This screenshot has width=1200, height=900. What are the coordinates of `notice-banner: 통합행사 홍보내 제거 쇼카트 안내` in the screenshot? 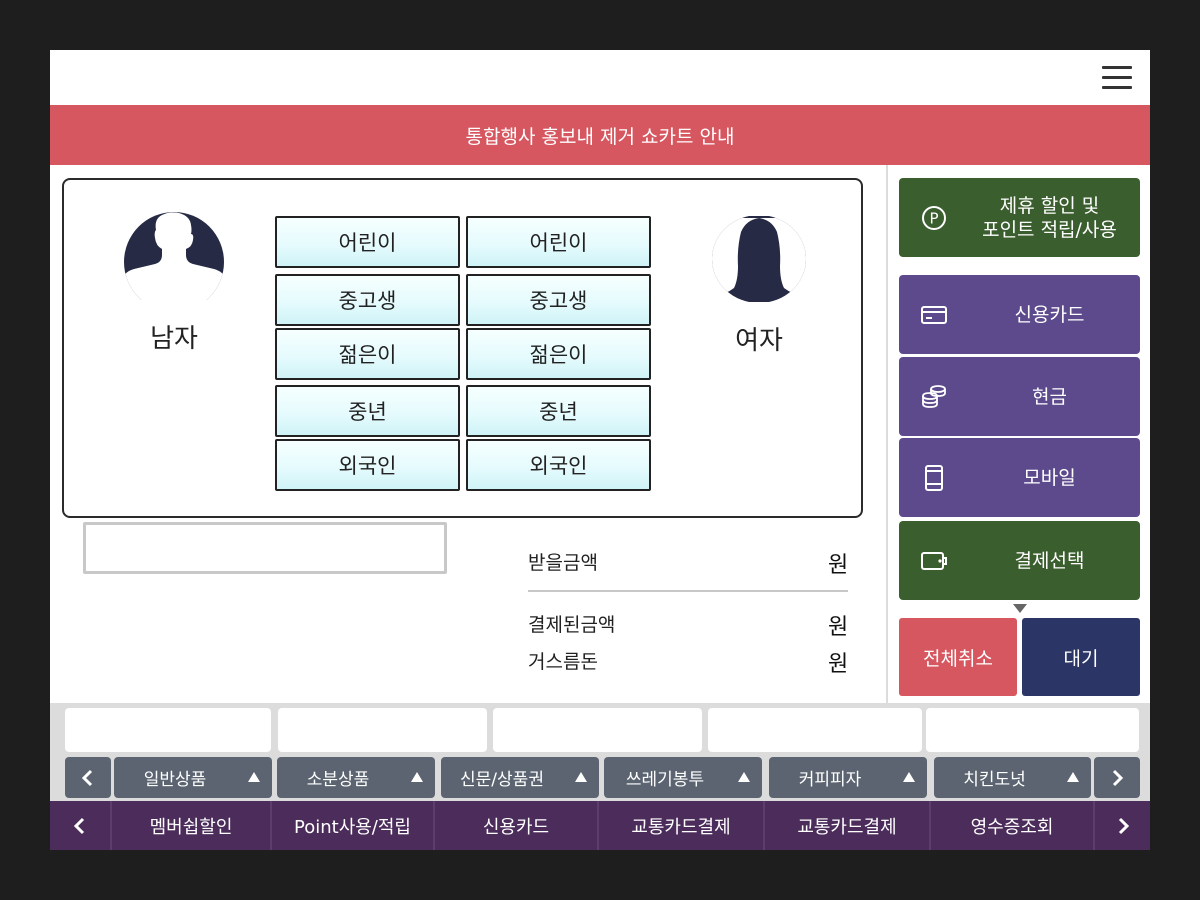 It's located at (600, 135).